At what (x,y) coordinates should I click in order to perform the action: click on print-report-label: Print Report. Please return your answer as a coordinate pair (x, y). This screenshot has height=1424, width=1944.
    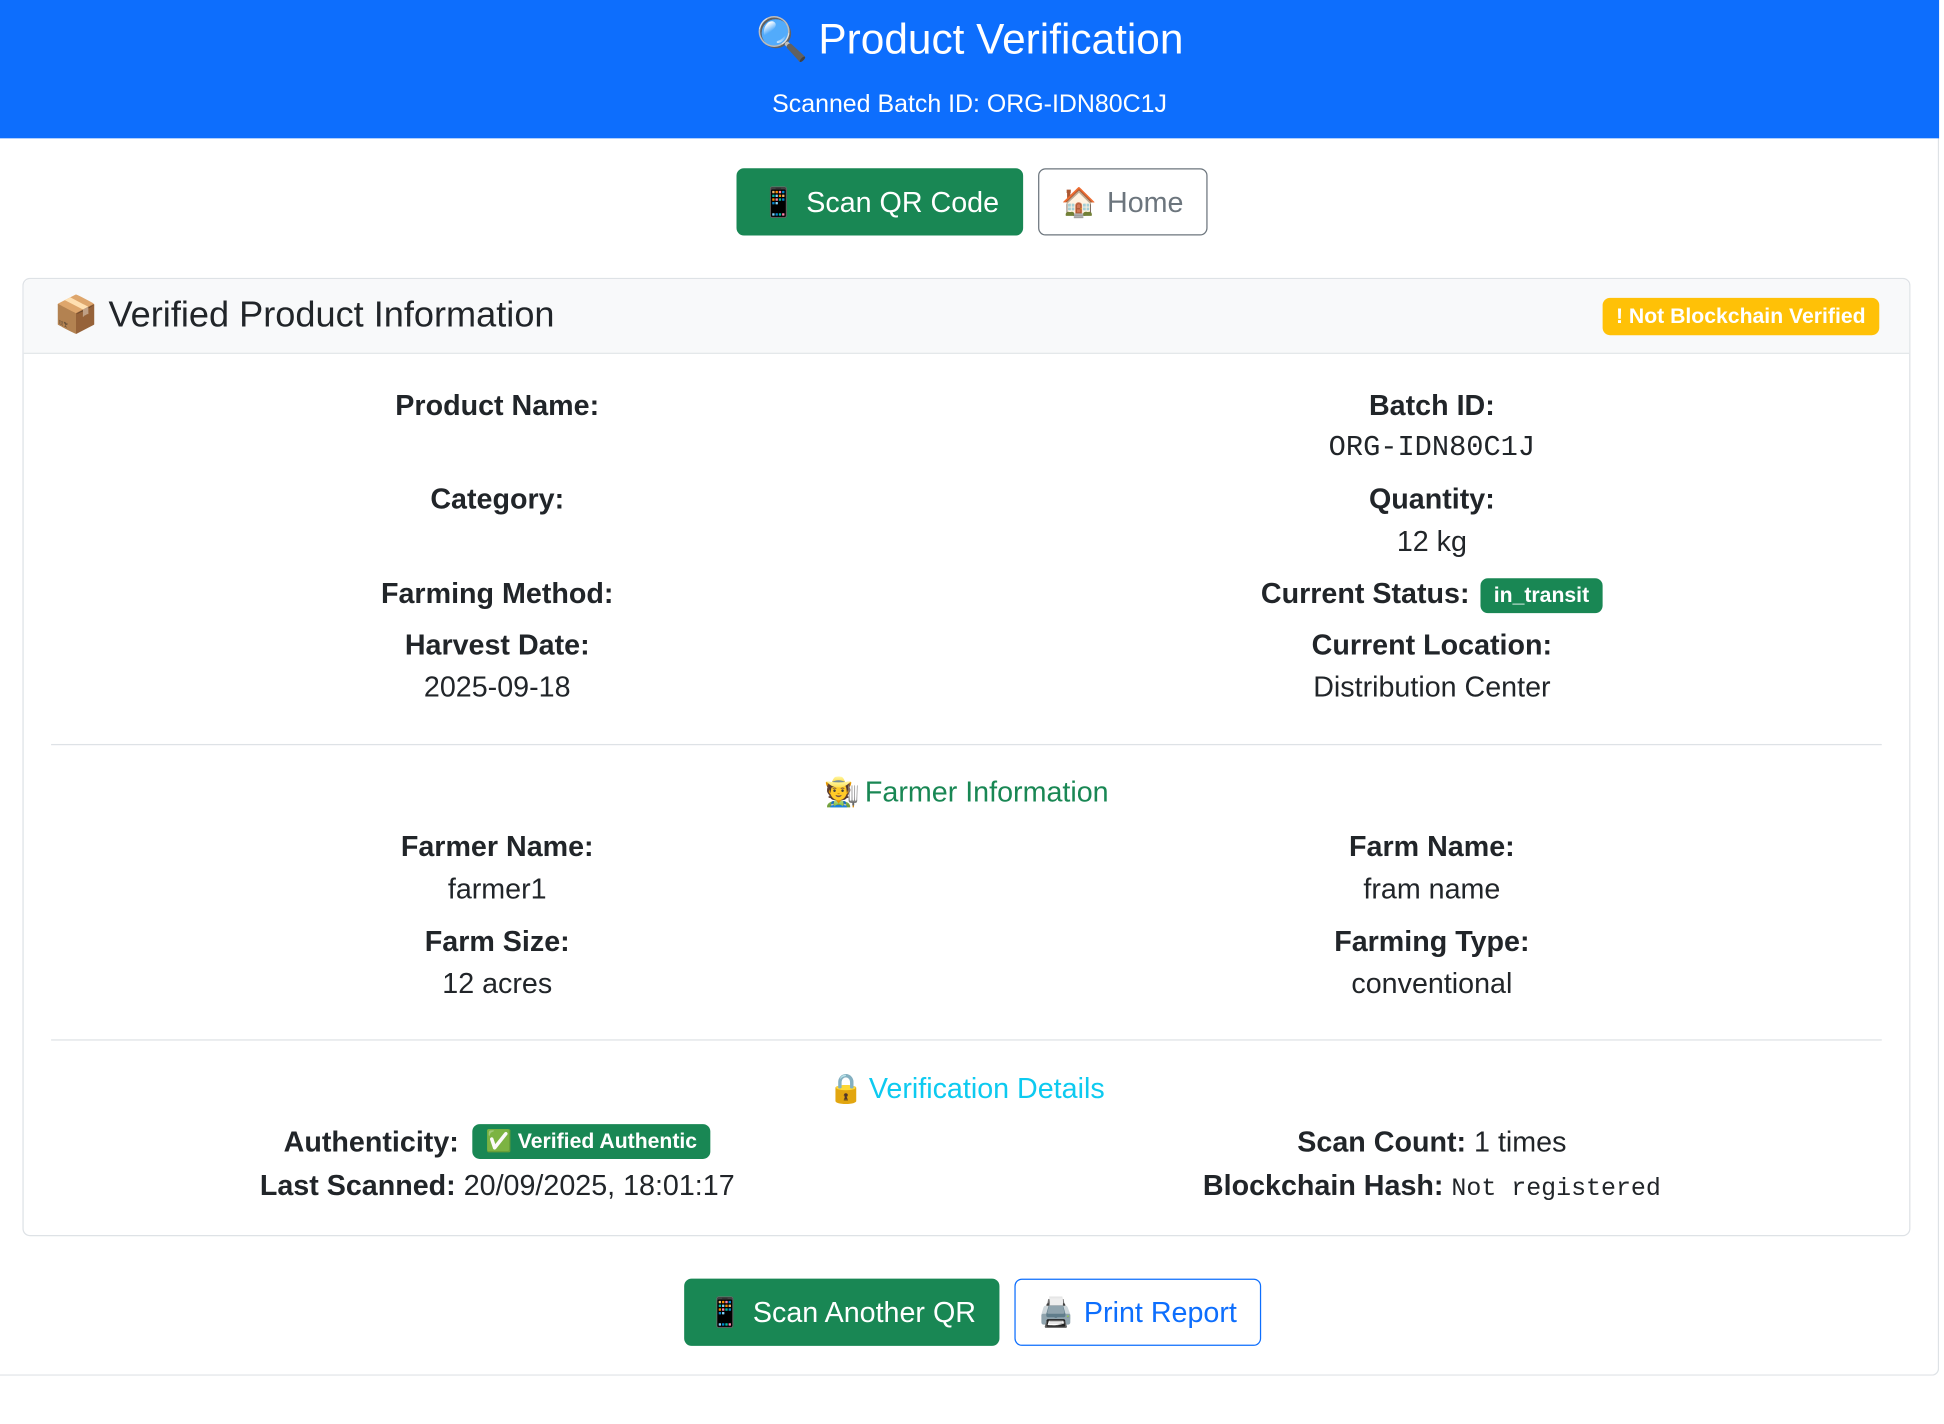
    Looking at the image, I should click on (1160, 1312).